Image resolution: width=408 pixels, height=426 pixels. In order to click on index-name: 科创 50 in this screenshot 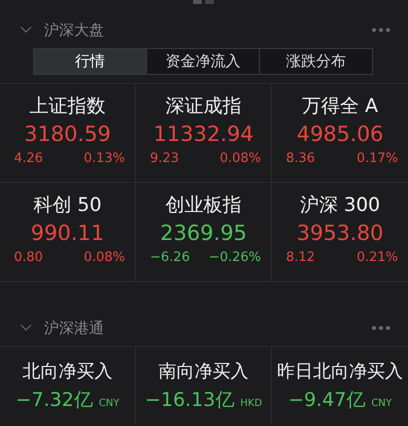, I will do `click(67, 205)`.